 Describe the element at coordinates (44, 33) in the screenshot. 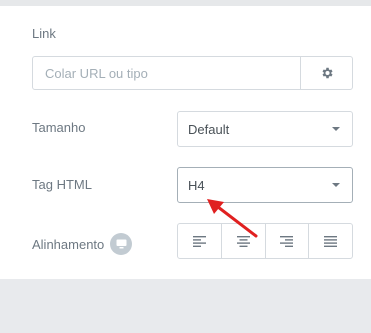

I see `link-label: Link` at that location.